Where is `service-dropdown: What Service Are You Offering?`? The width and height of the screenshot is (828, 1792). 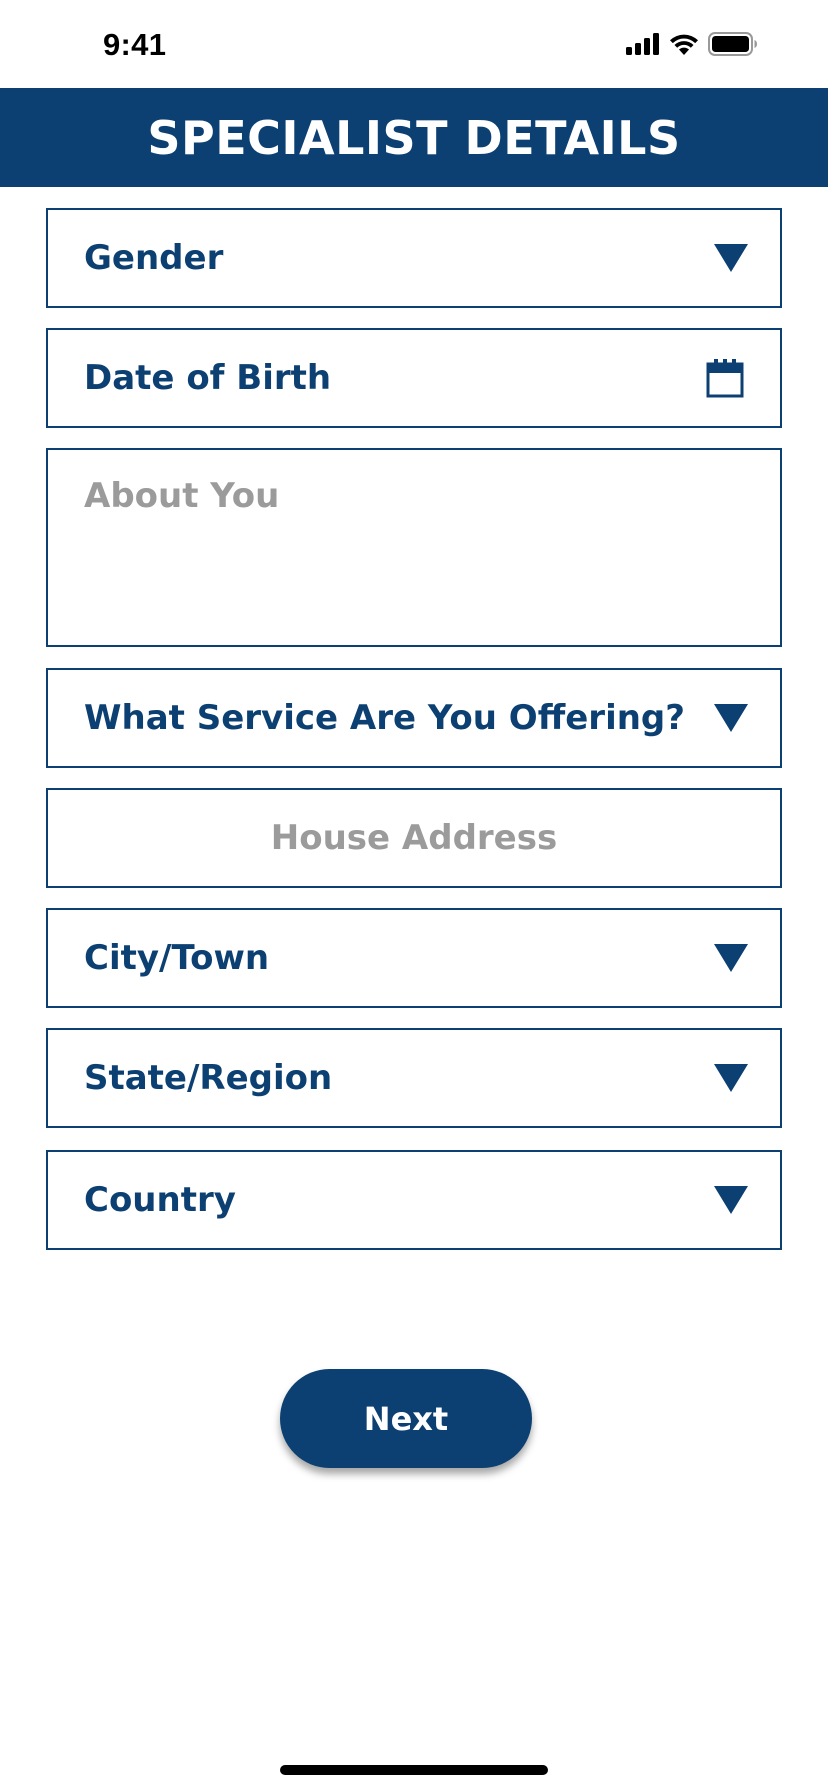 service-dropdown: What Service Are You Offering? is located at coordinates (414, 718).